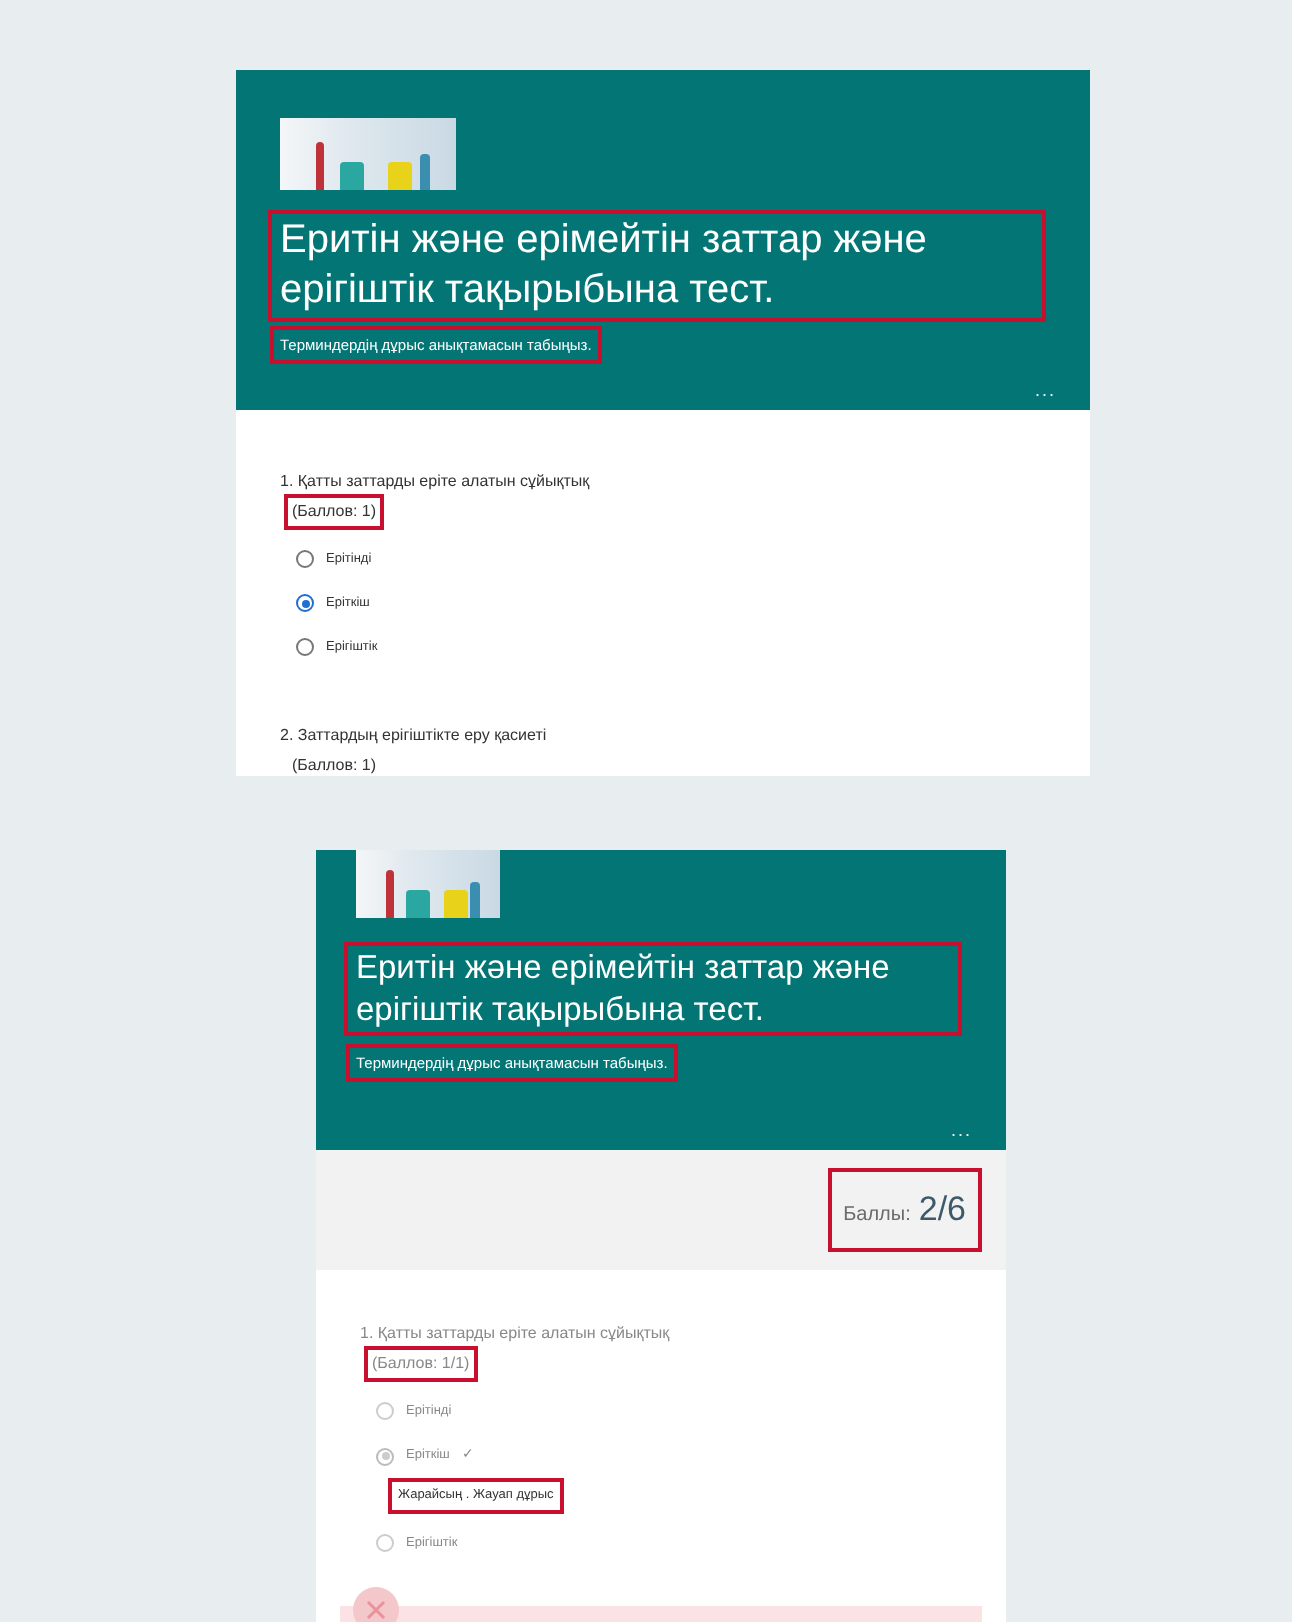 The width and height of the screenshot is (1292, 1622). Describe the element at coordinates (414, 736) in the screenshot. I see `question-text: 2. Заттардың ерігіштікте еру қасиеті` at that location.